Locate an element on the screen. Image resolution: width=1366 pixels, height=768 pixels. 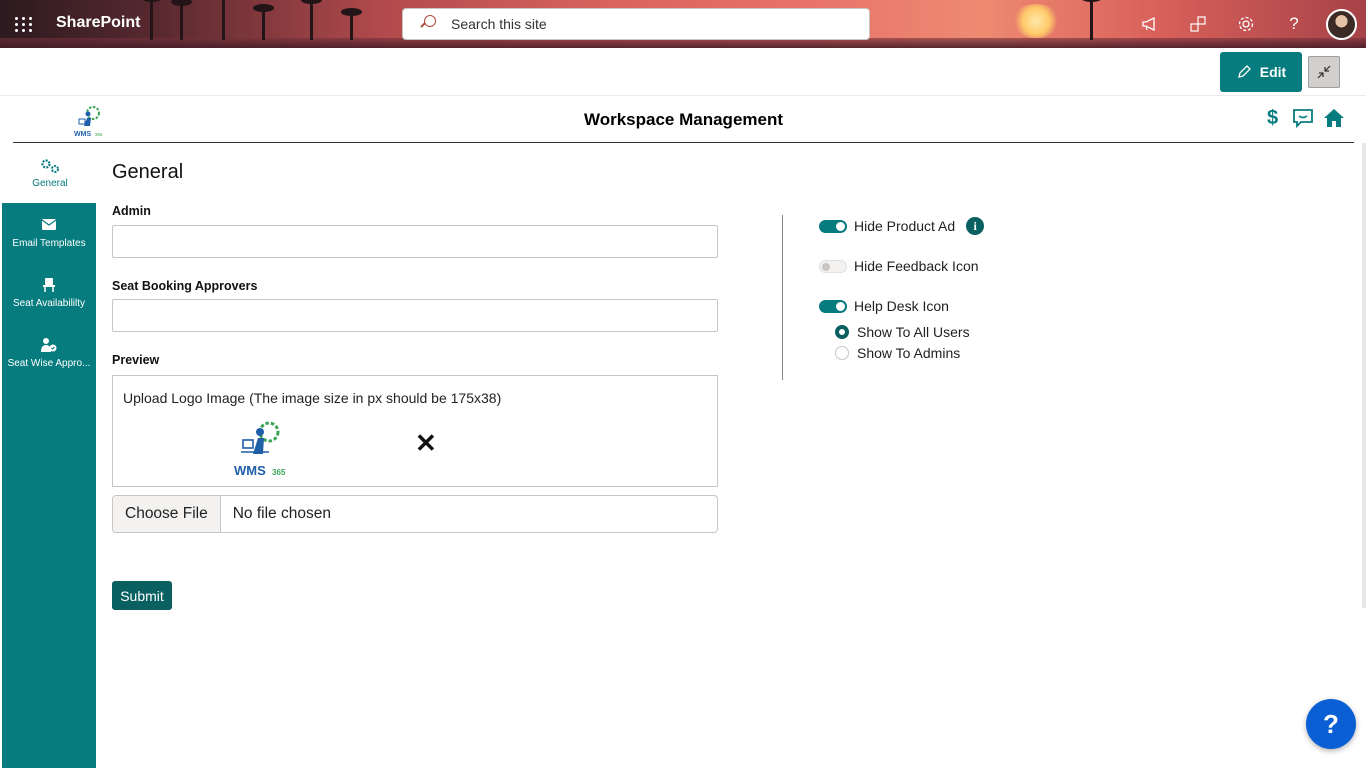
file-input: Choose File No file chosen is located at coordinates (415, 514).